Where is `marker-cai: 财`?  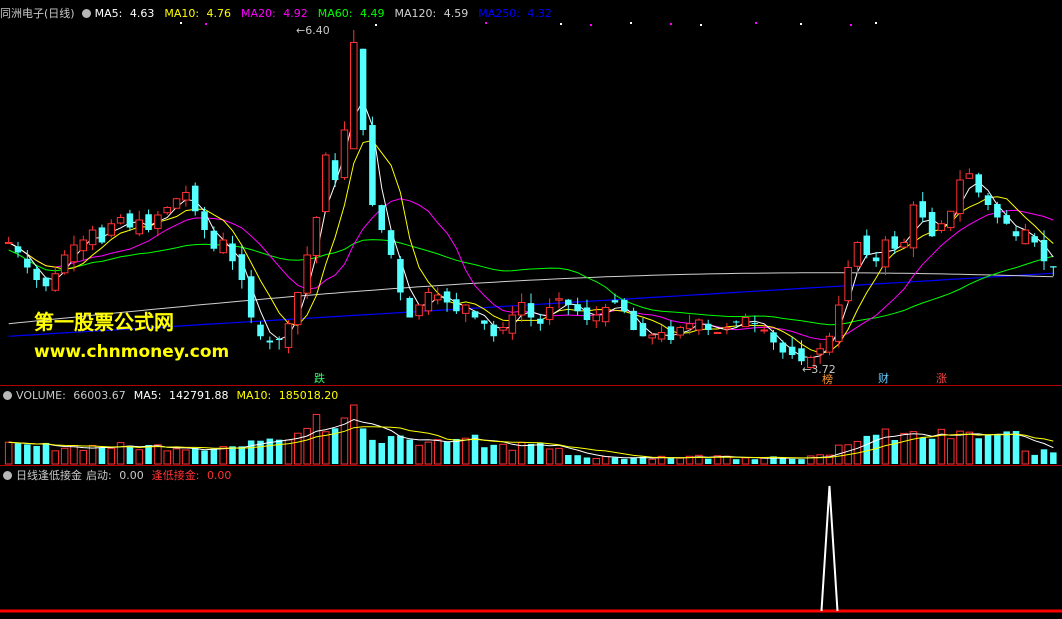
marker-cai: 财 is located at coordinates (883, 379).